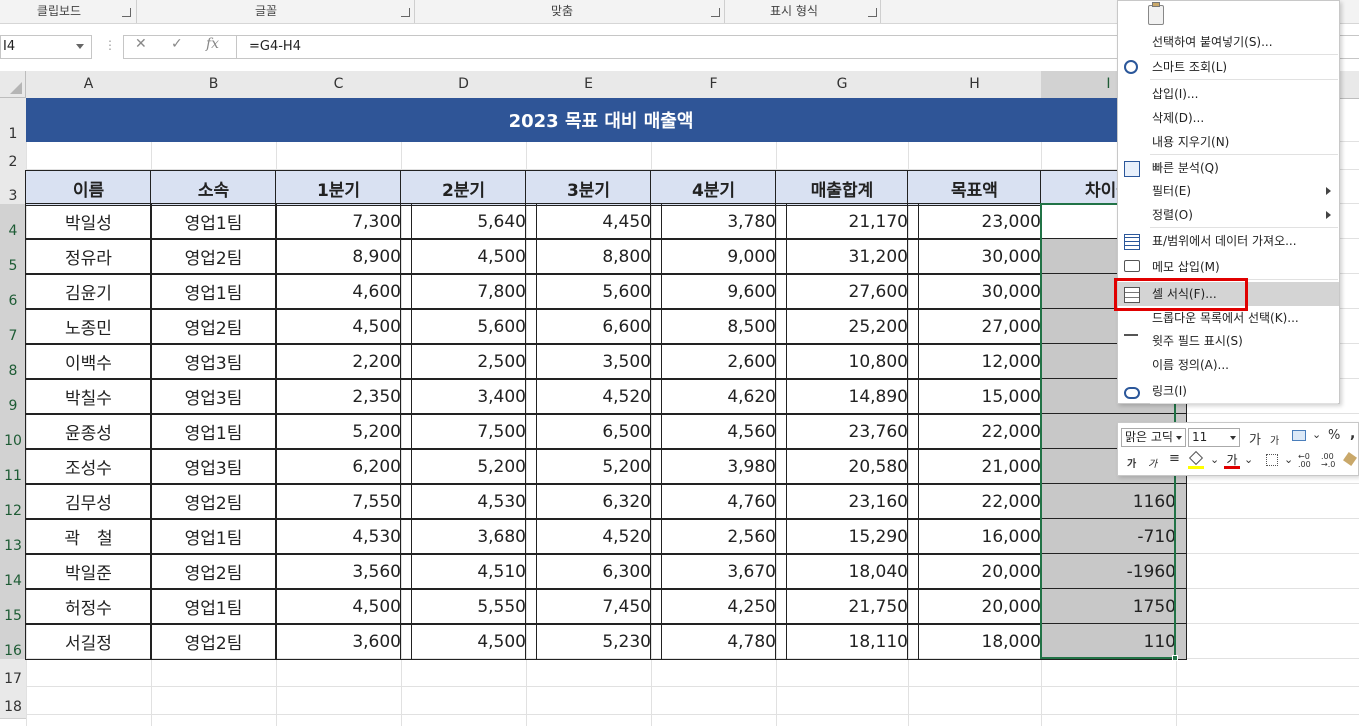  What do you see at coordinates (1274, 439) in the screenshot?
I see `shrink-font-icon: 가` at bounding box center [1274, 439].